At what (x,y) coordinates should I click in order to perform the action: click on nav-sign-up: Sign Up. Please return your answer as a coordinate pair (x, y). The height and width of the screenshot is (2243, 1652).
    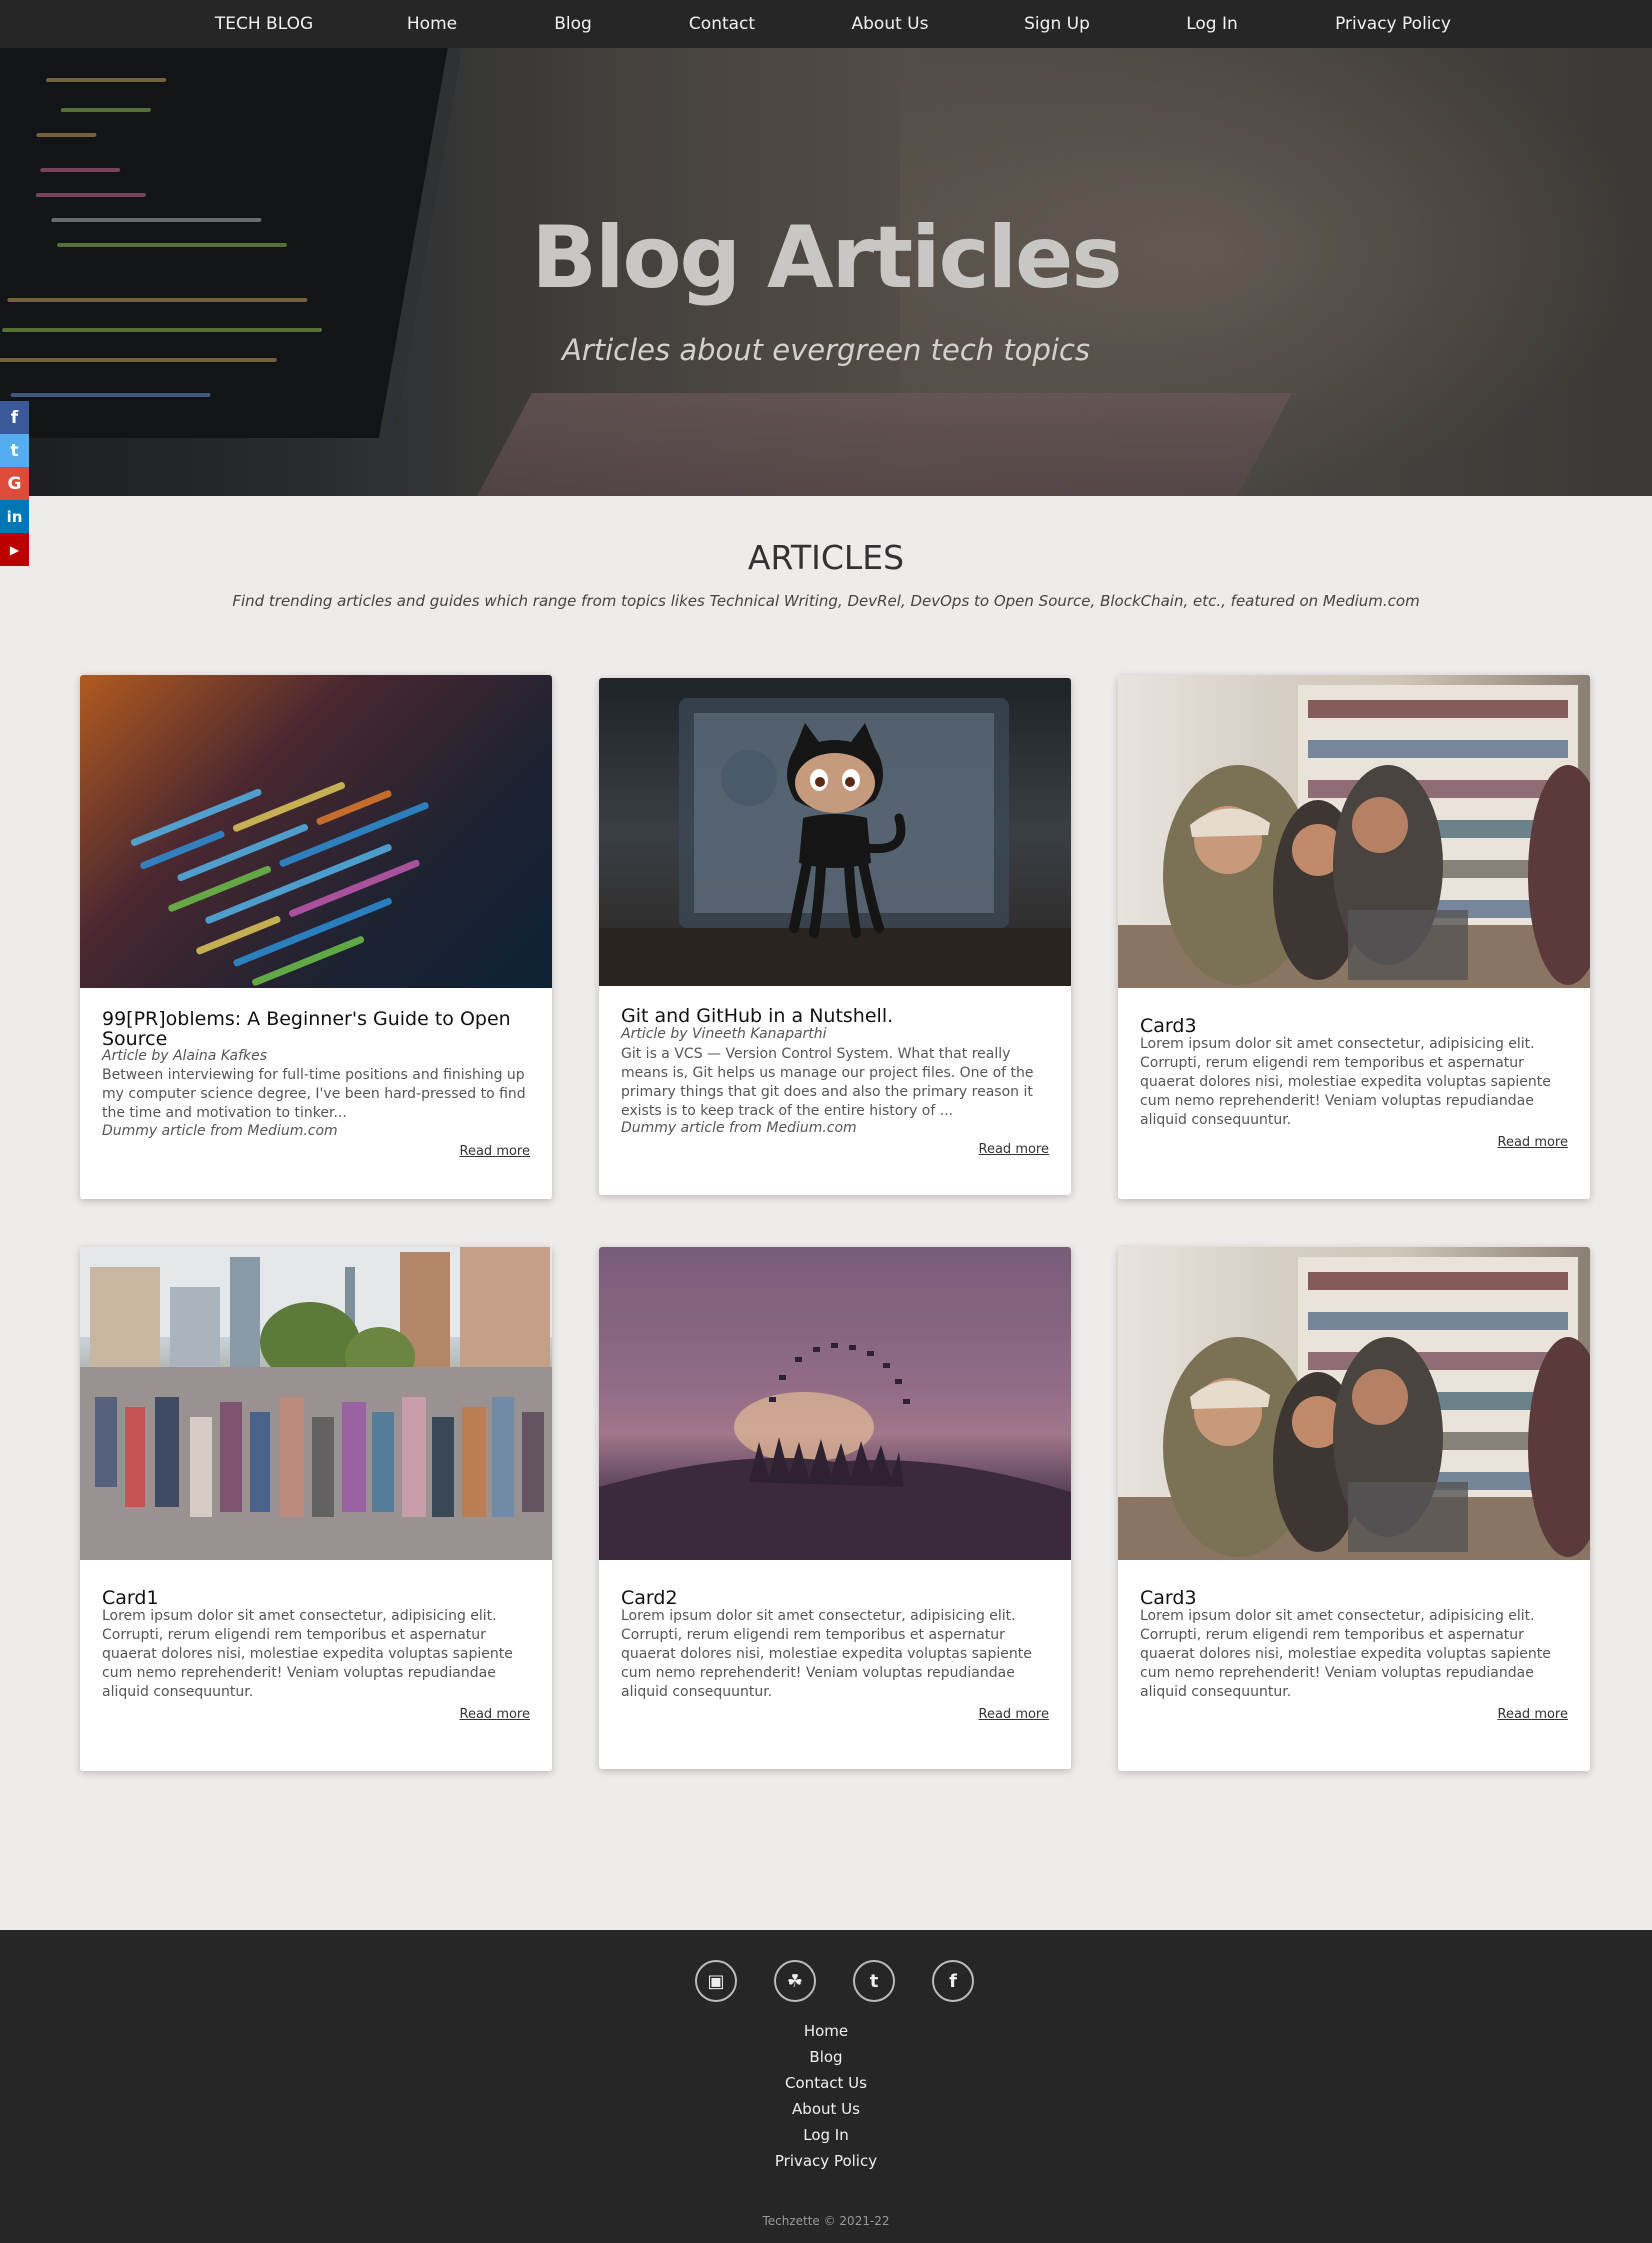
    Looking at the image, I should click on (1057, 24).